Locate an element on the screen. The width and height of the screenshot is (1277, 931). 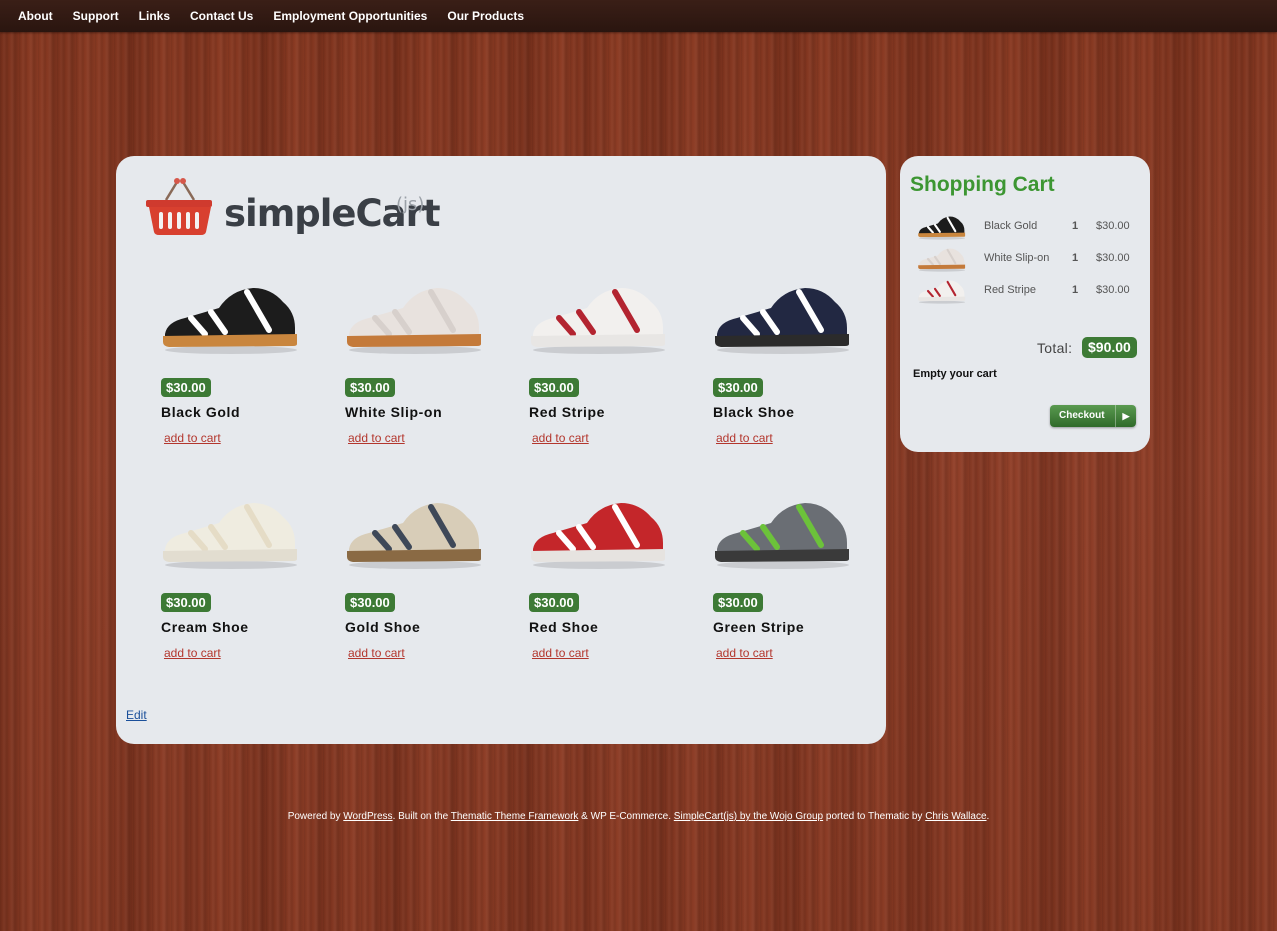
footer-link-chris-wallace: Chris Wallace is located at coordinates (955, 816).